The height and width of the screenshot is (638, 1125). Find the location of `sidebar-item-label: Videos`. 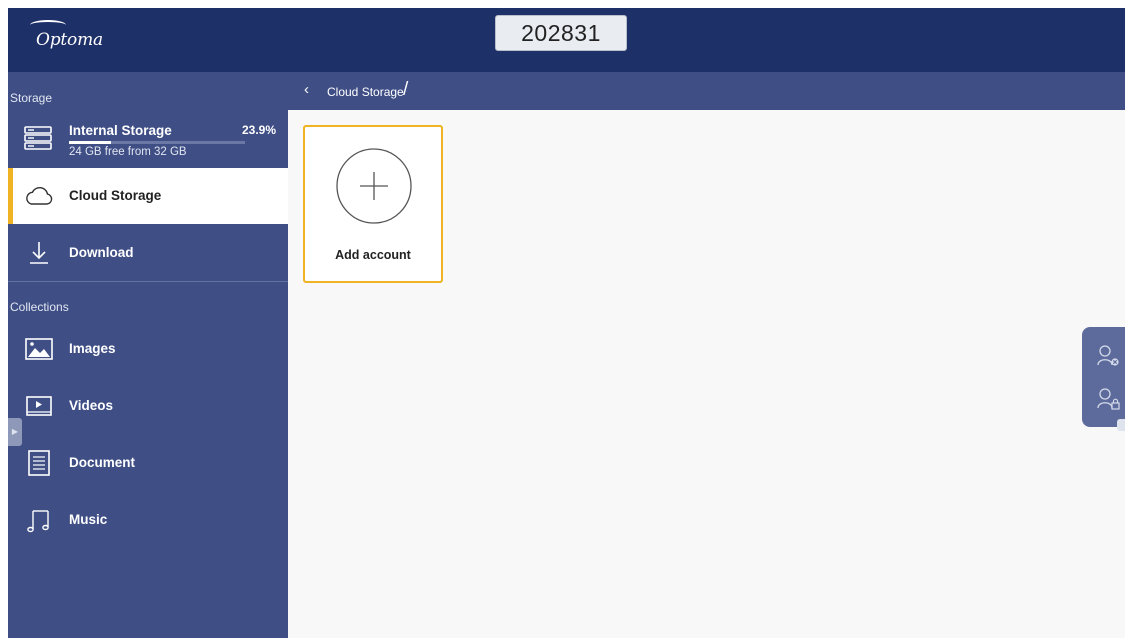

sidebar-item-label: Videos is located at coordinates (91, 405).